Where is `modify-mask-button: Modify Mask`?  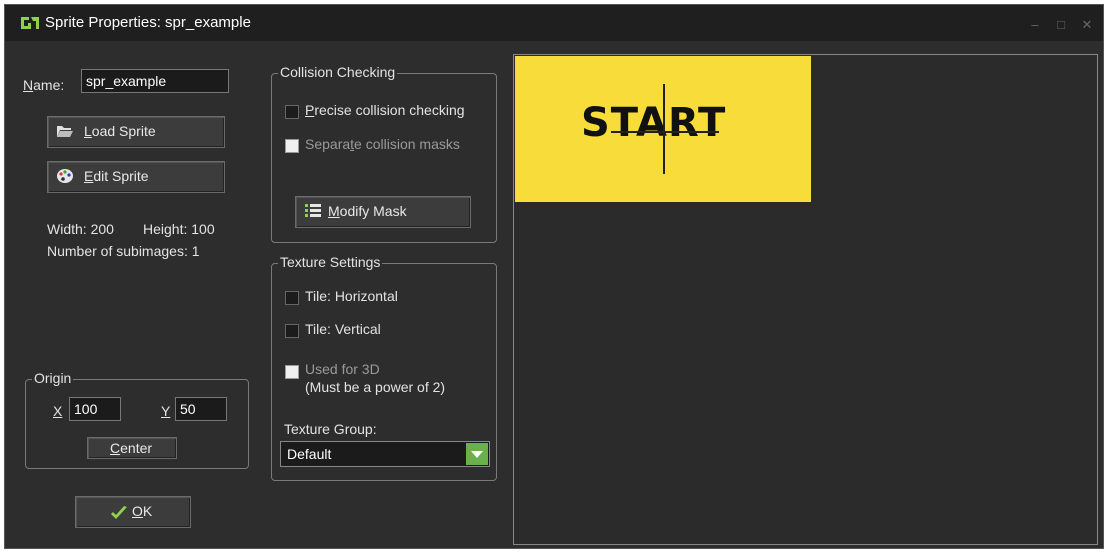
modify-mask-button: Modify Mask is located at coordinates (383, 212).